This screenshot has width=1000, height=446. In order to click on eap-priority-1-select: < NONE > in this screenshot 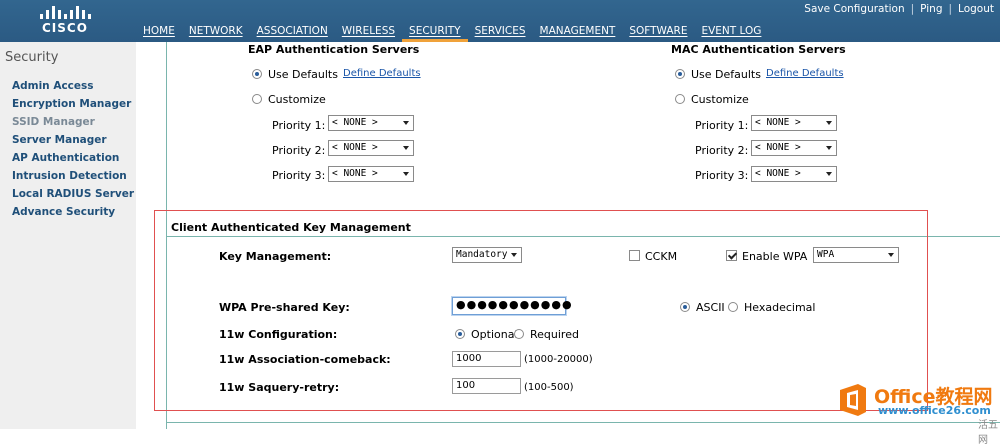, I will do `click(371, 123)`.